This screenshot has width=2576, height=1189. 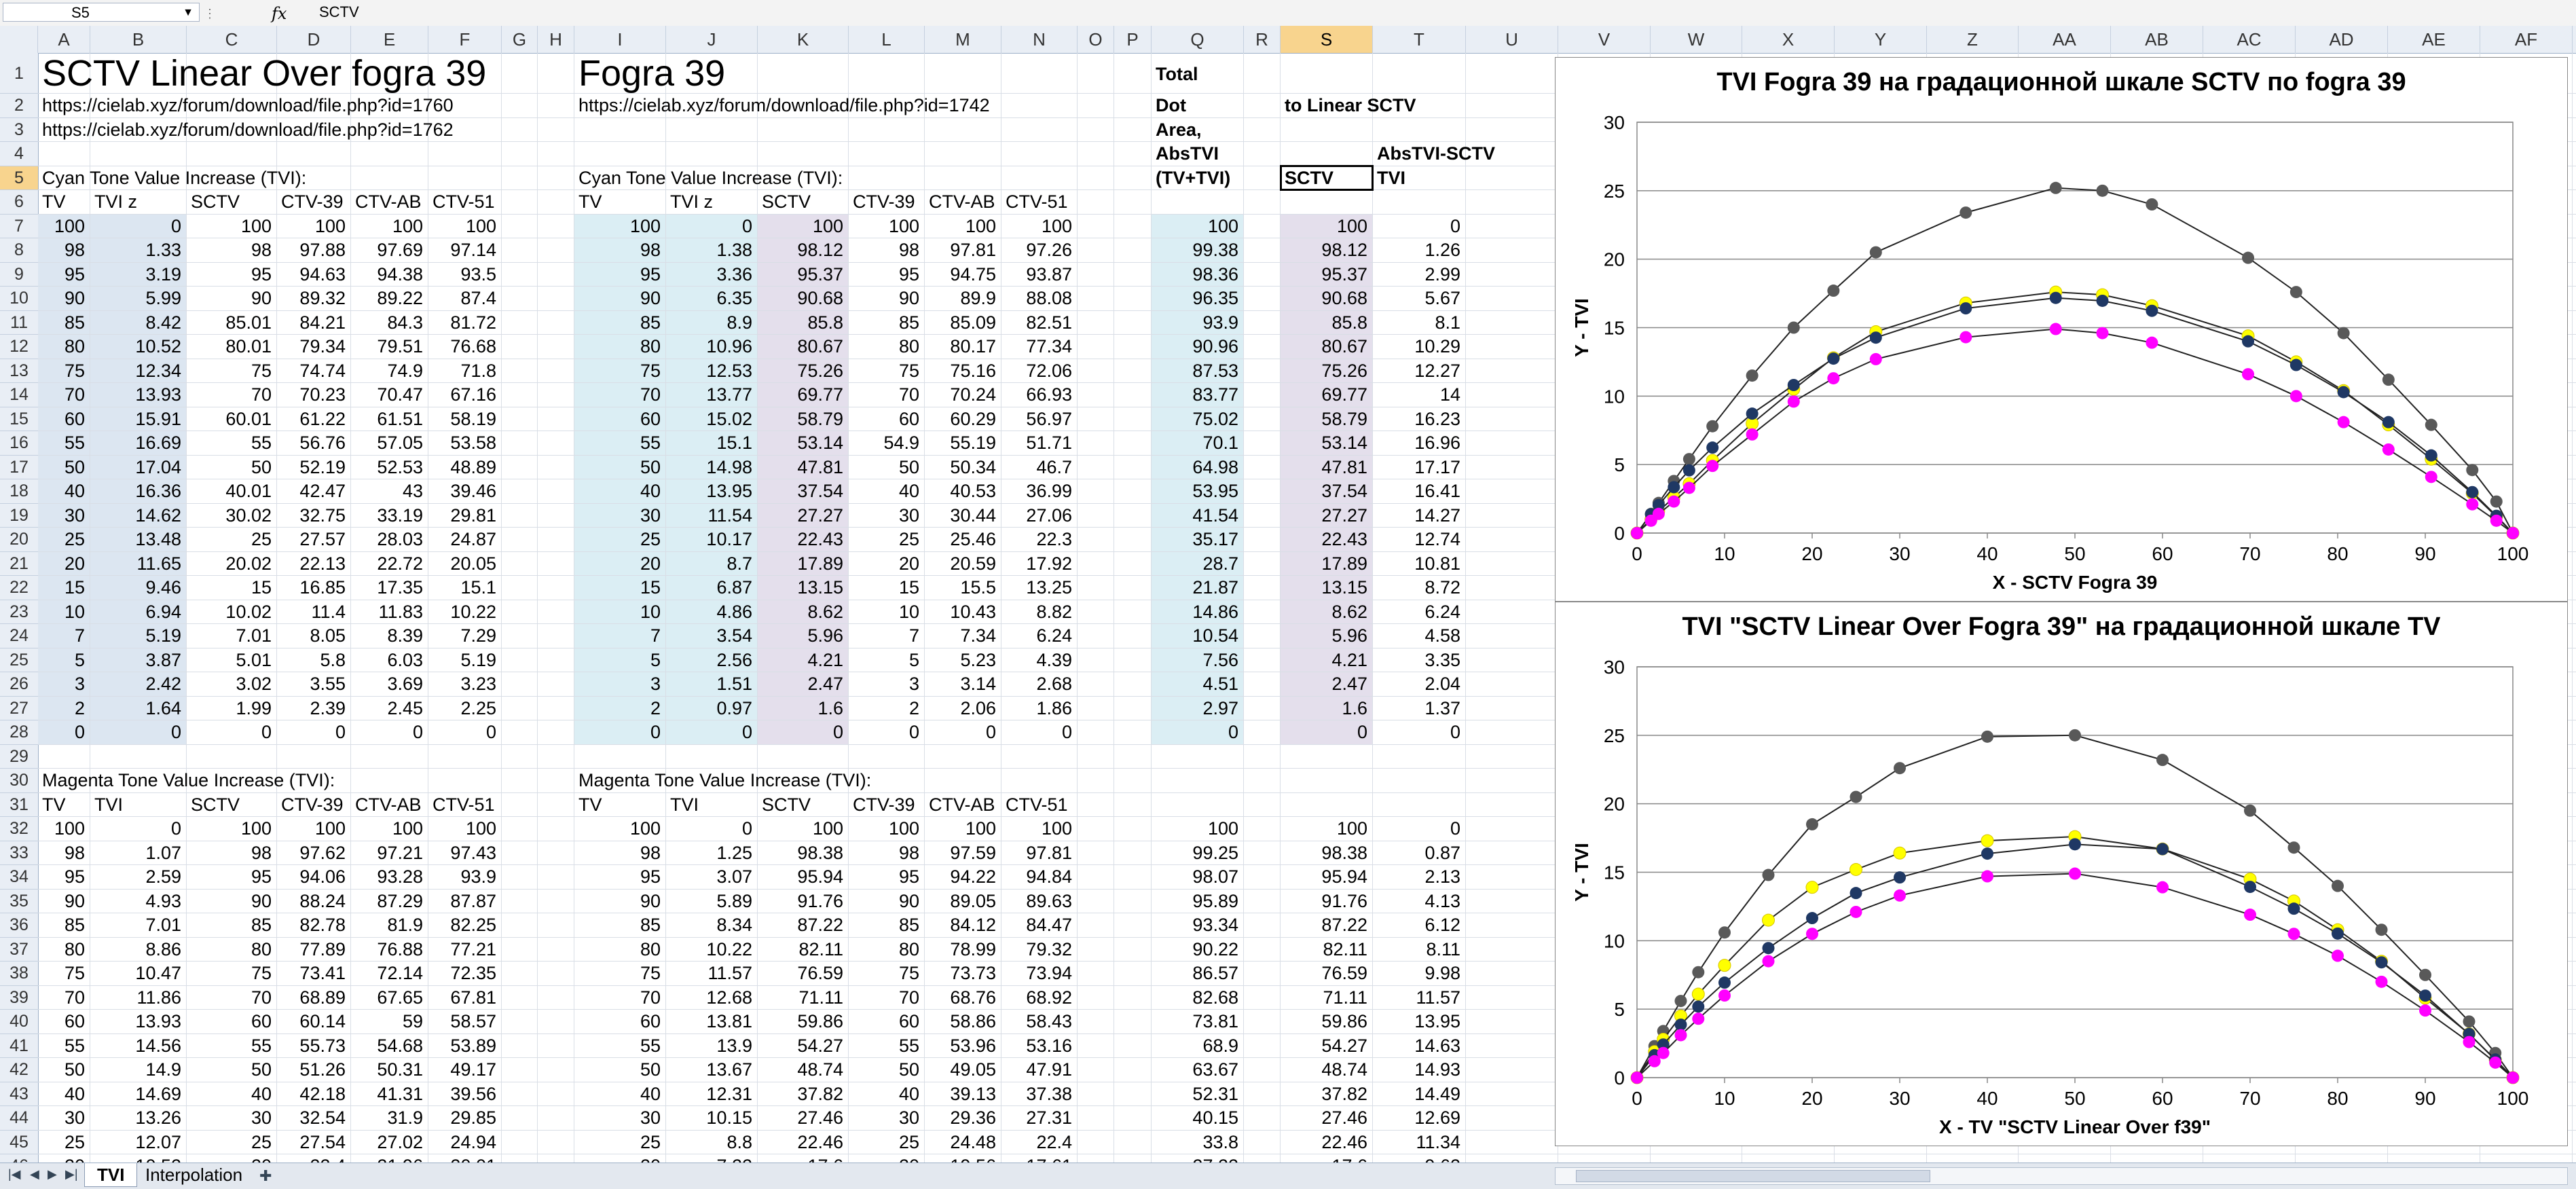 I want to click on col-header-H: H, so click(x=556, y=39).